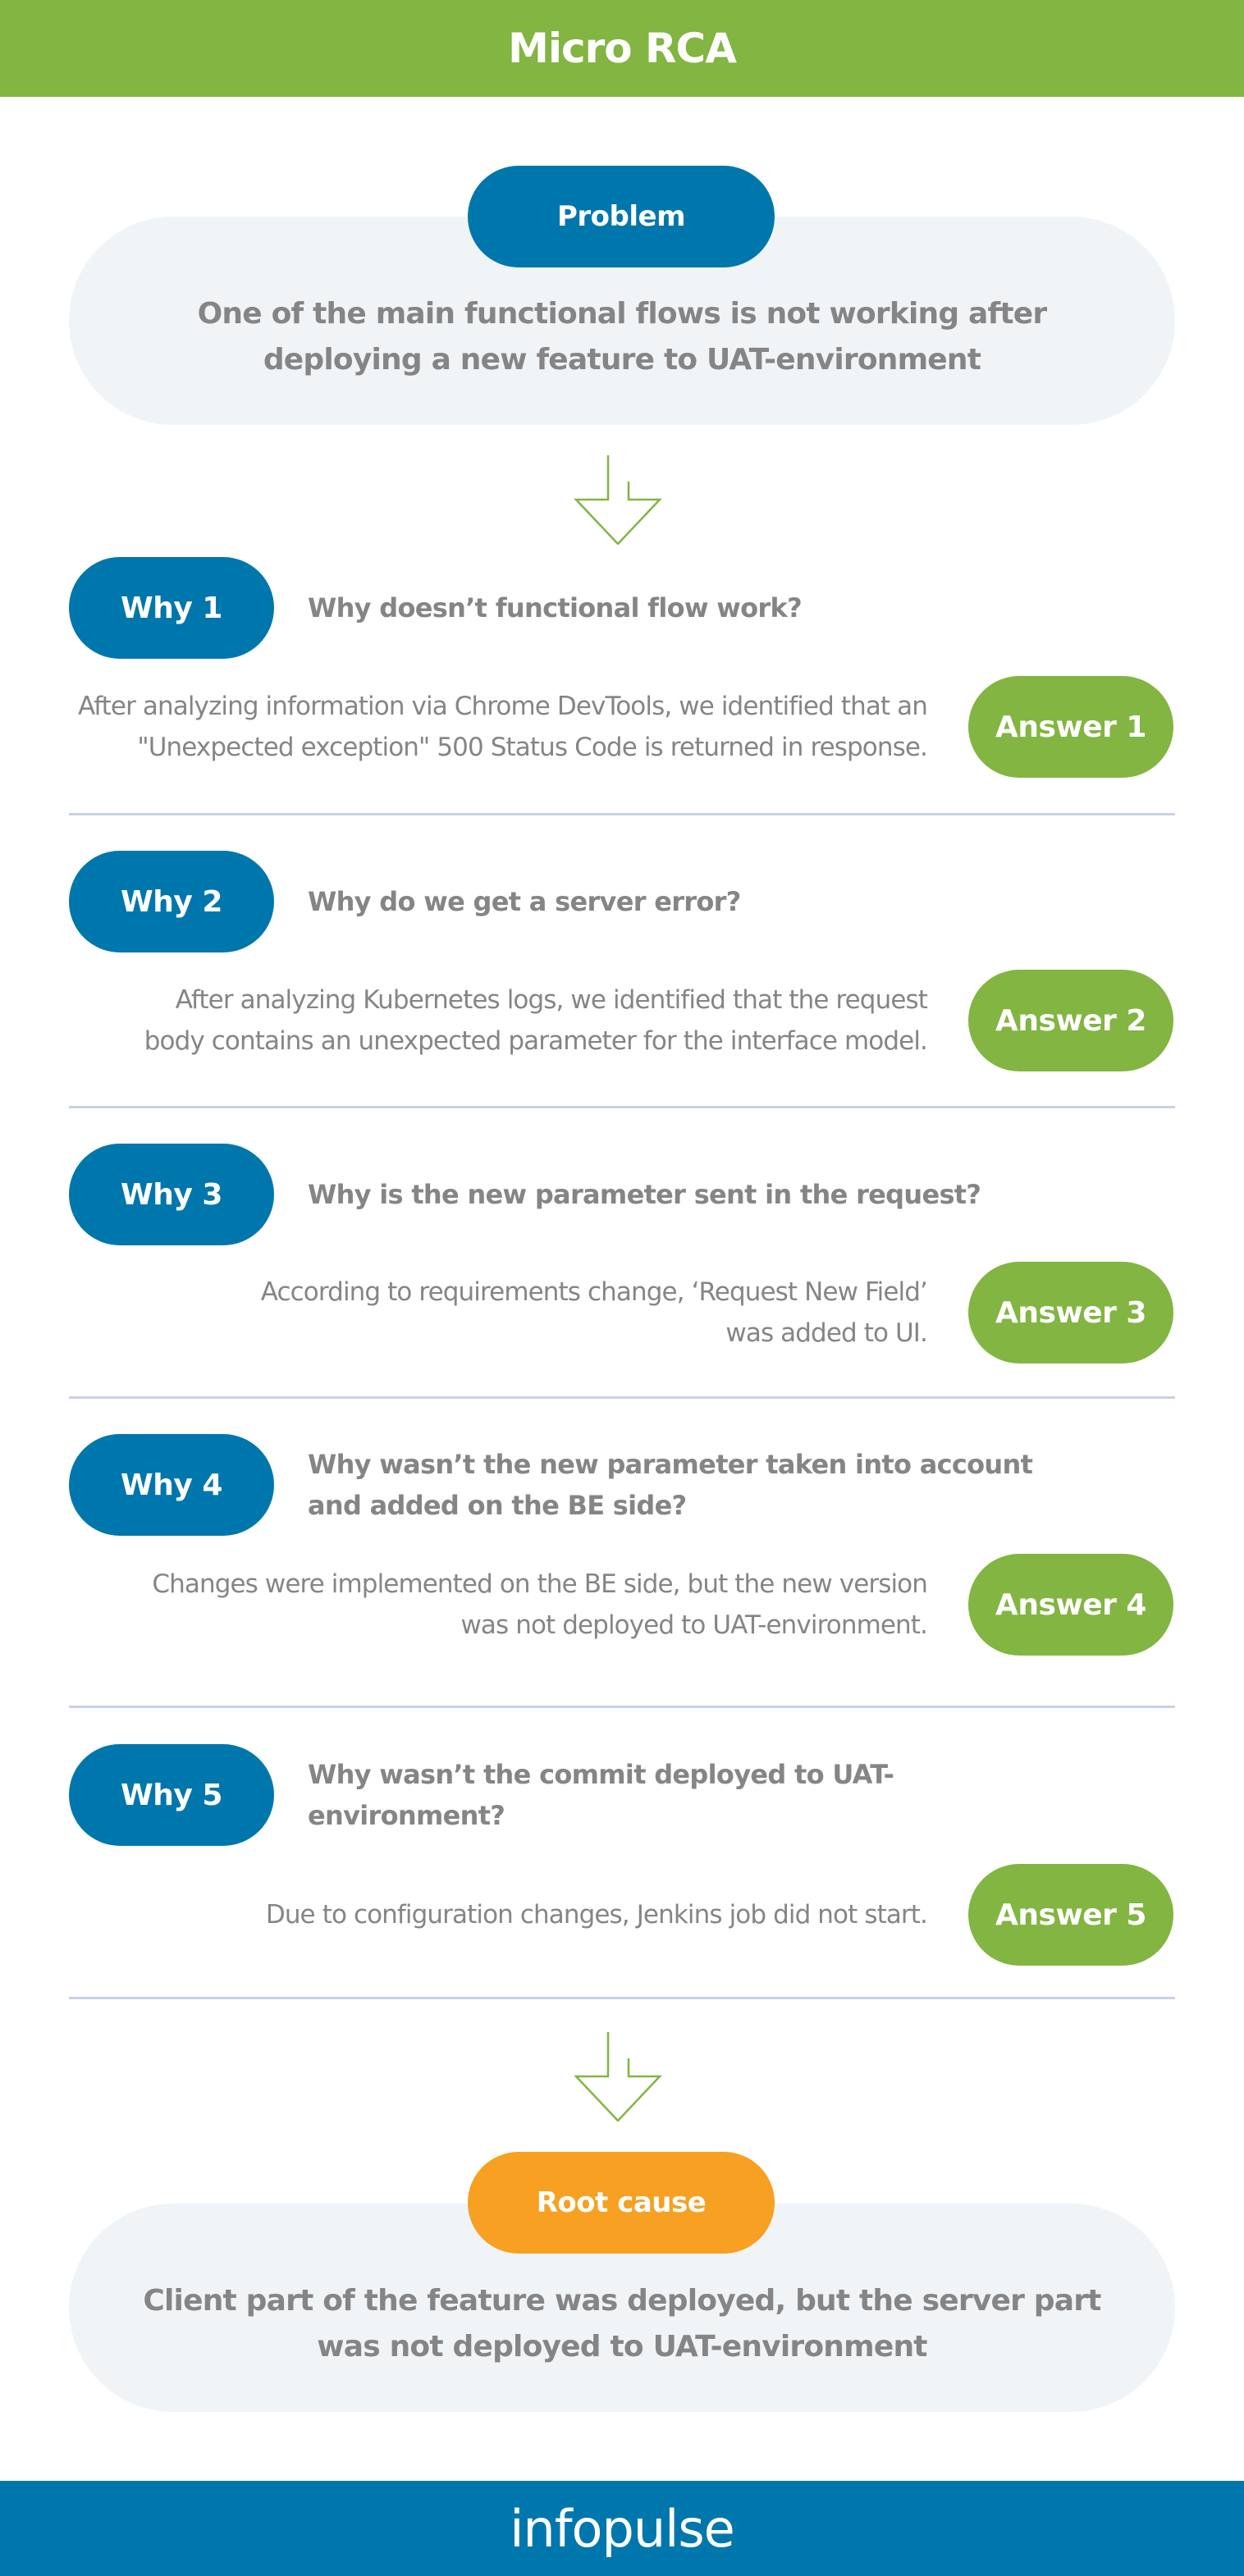 The height and width of the screenshot is (2576, 1244). I want to click on page-title: Micro RCA, so click(622, 49).